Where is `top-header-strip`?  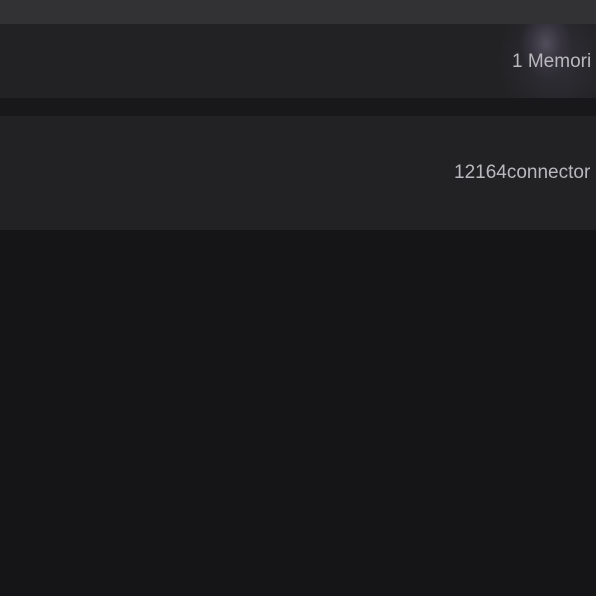
top-header-strip is located at coordinates (298, 12).